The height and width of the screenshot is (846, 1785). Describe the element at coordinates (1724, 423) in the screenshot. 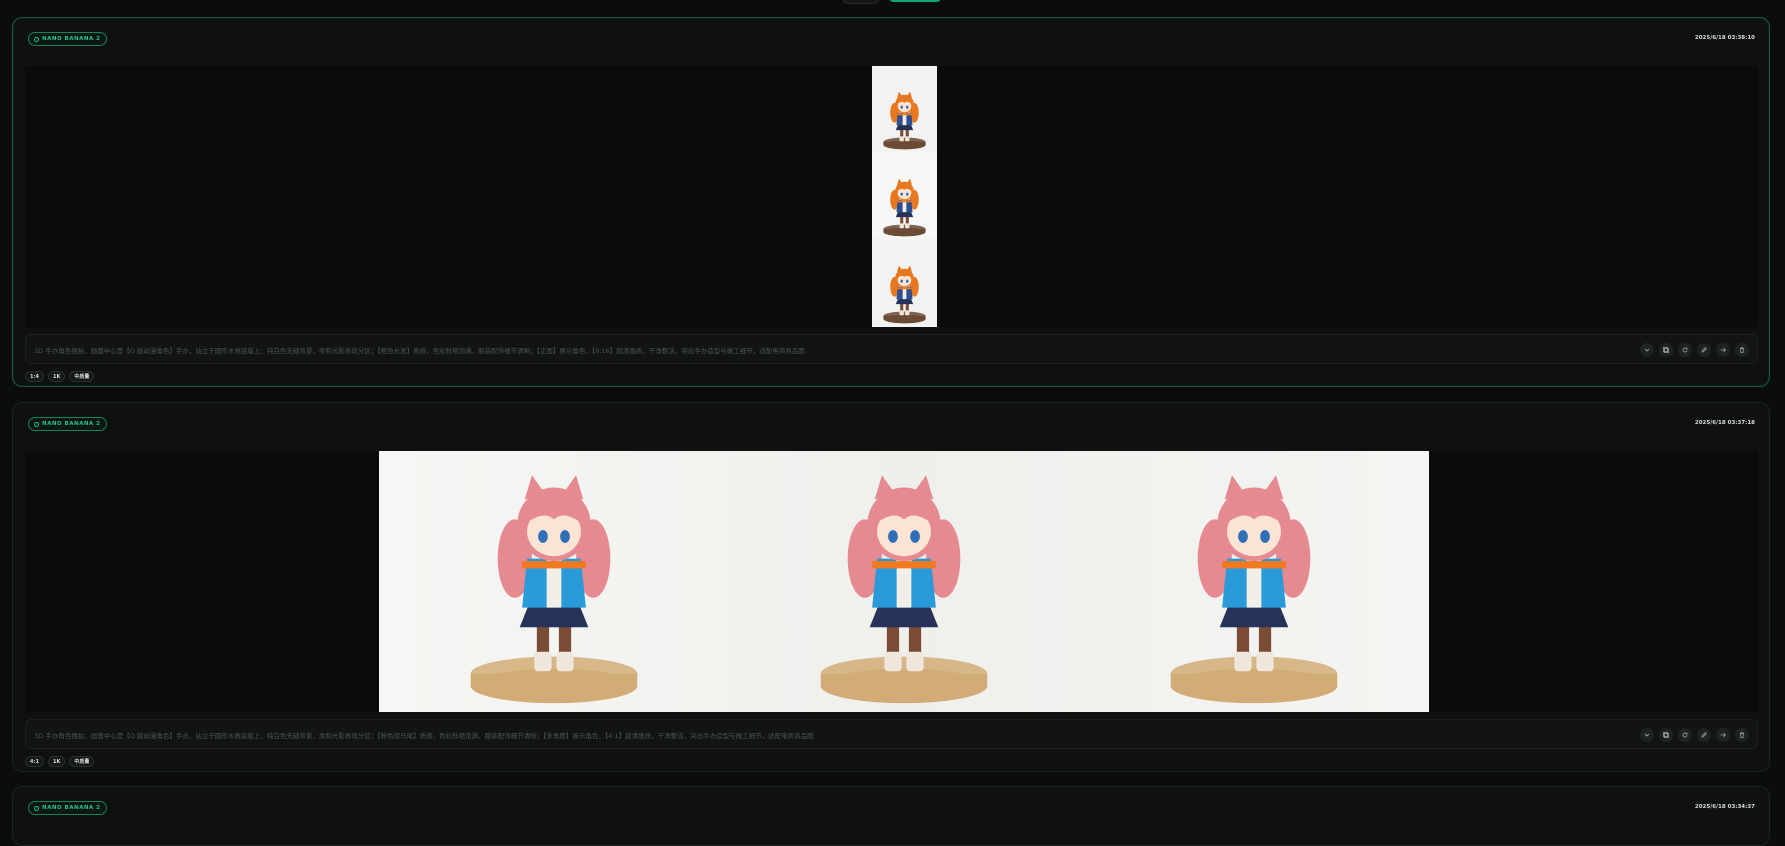

I see `timestamp: 2025/6/18 03:37:18` at that location.